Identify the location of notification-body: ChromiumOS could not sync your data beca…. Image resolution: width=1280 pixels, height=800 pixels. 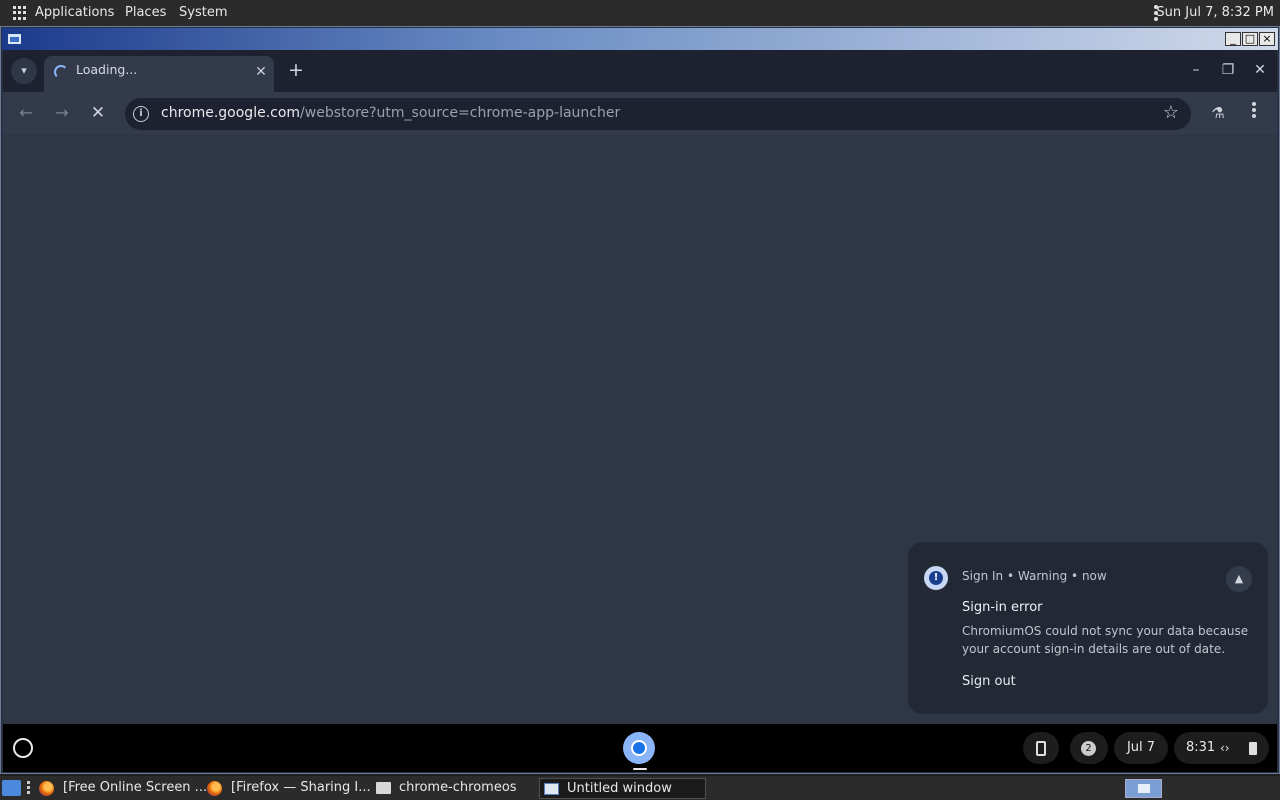
(1105, 640).